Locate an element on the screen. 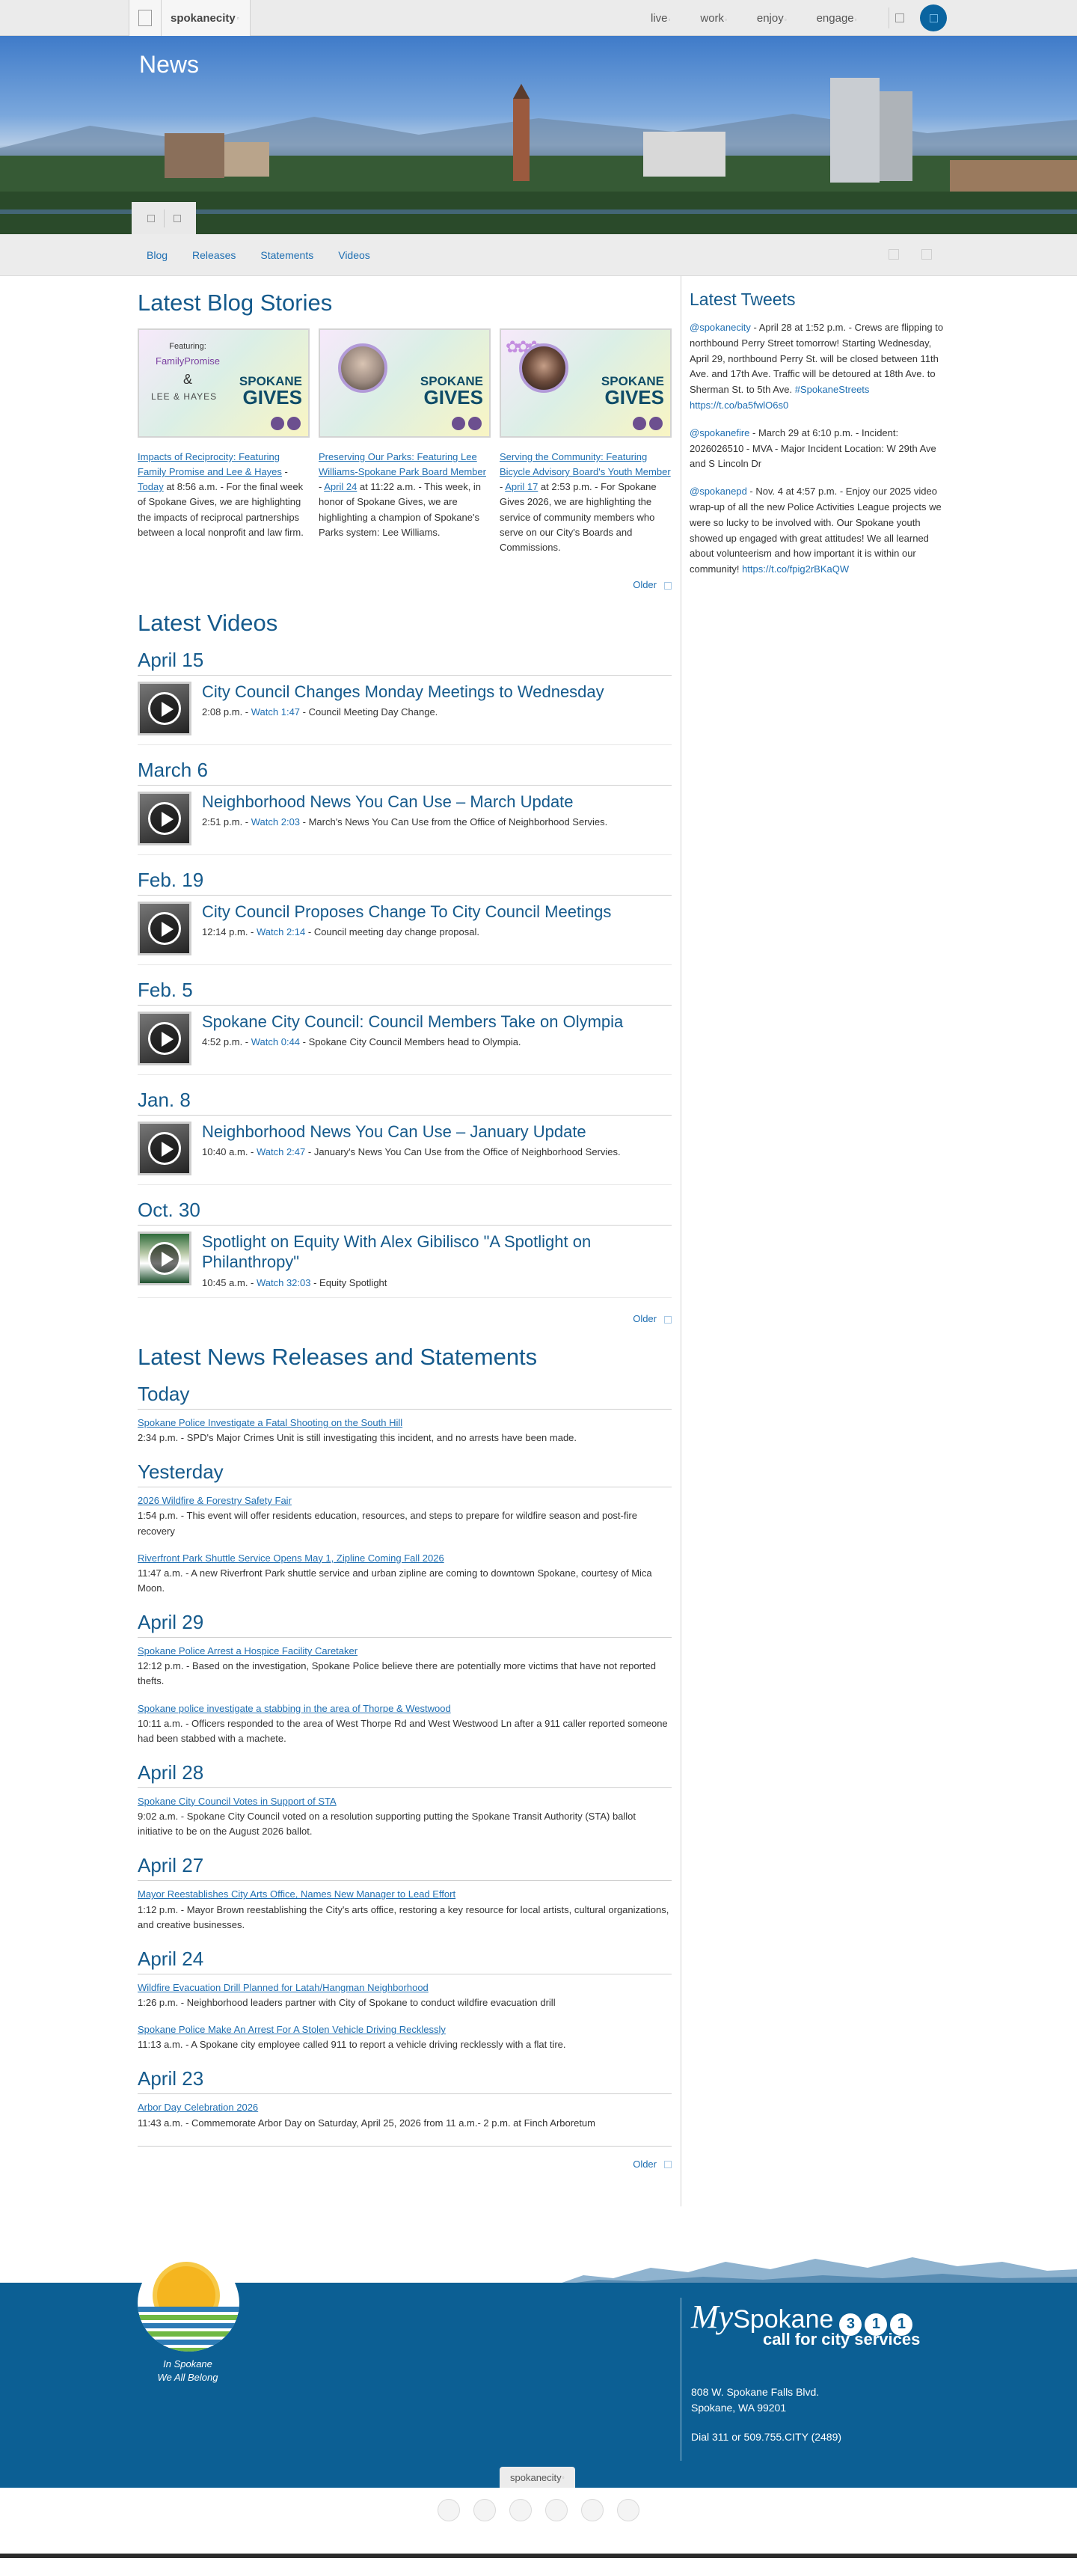  footer-tab: spokanecity ▫ is located at coordinates (537, 2477).